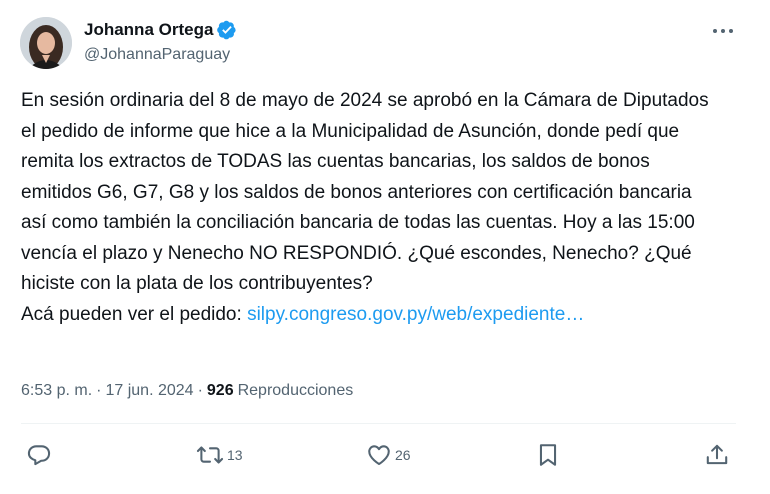 The width and height of the screenshot is (770, 494). What do you see at coordinates (235, 455) in the screenshot?
I see `retweet-count: 13` at bounding box center [235, 455].